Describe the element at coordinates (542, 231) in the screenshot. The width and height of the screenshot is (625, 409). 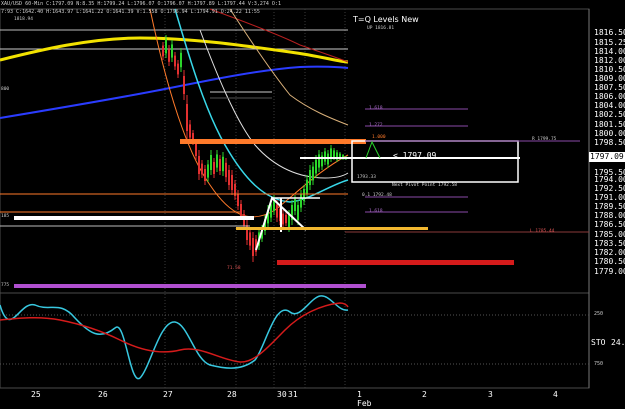
I see `support-label: L 1785.44` at that location.